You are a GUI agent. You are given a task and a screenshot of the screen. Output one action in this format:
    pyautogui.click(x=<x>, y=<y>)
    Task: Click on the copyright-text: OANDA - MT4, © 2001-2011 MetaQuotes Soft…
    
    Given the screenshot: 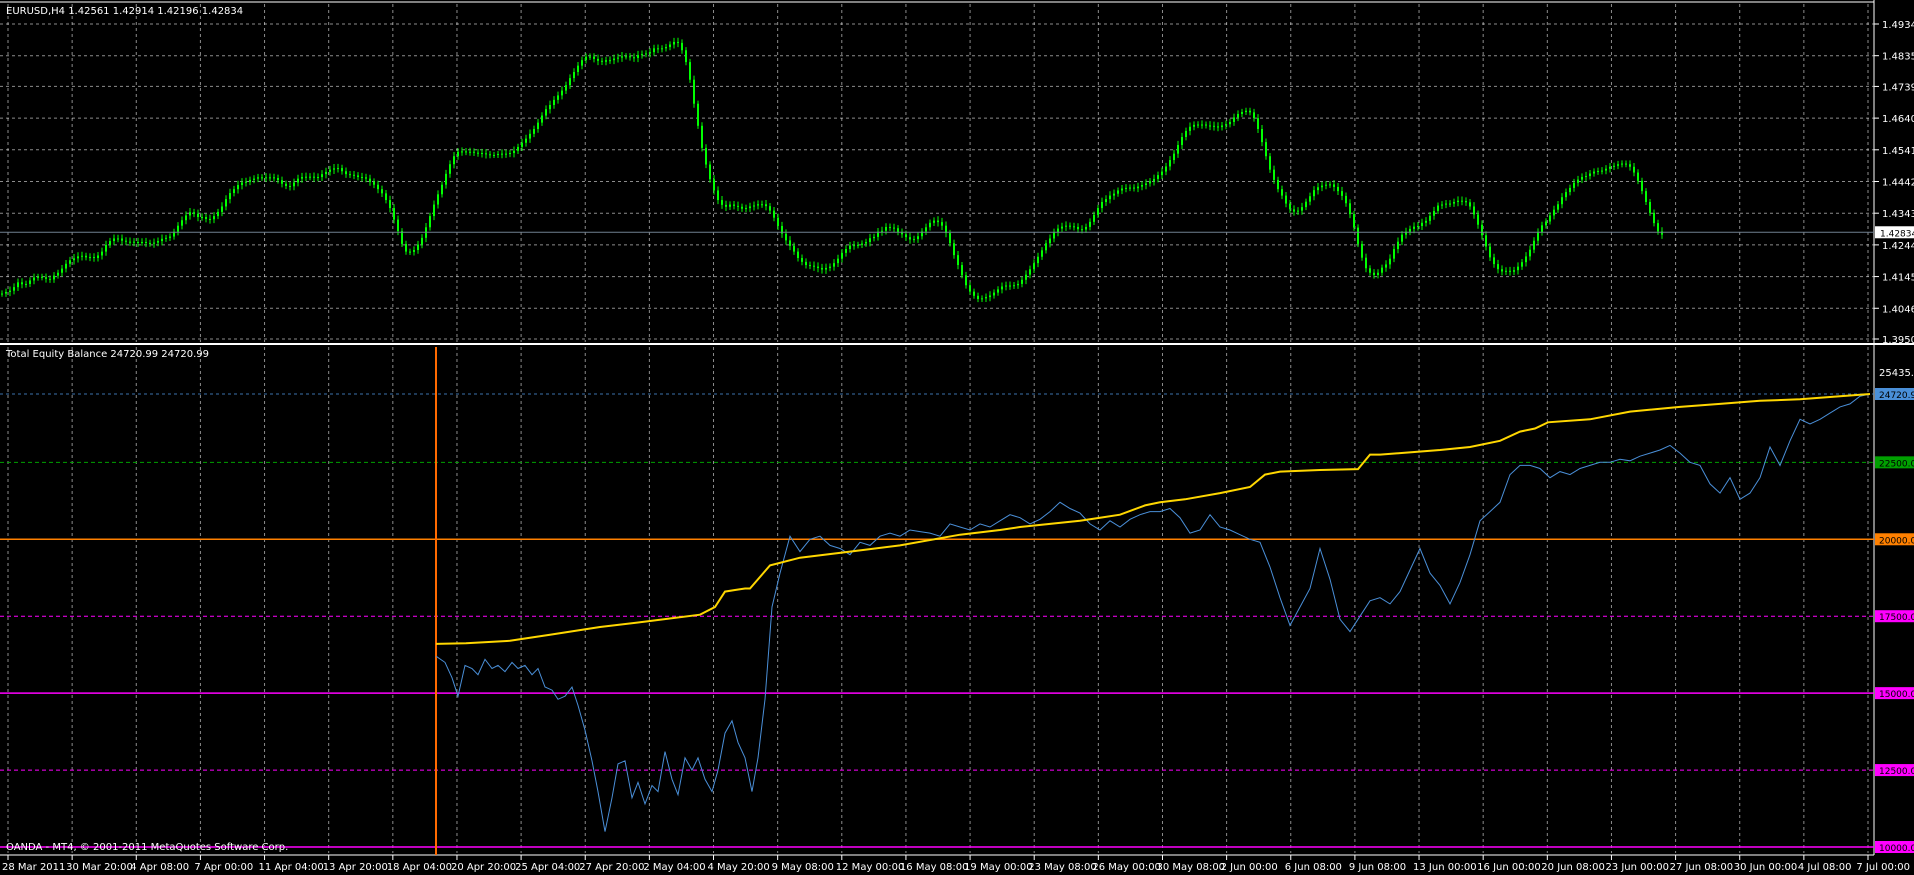 What is the action you would take?
    pyautogui.click(x=147, y=847)
    